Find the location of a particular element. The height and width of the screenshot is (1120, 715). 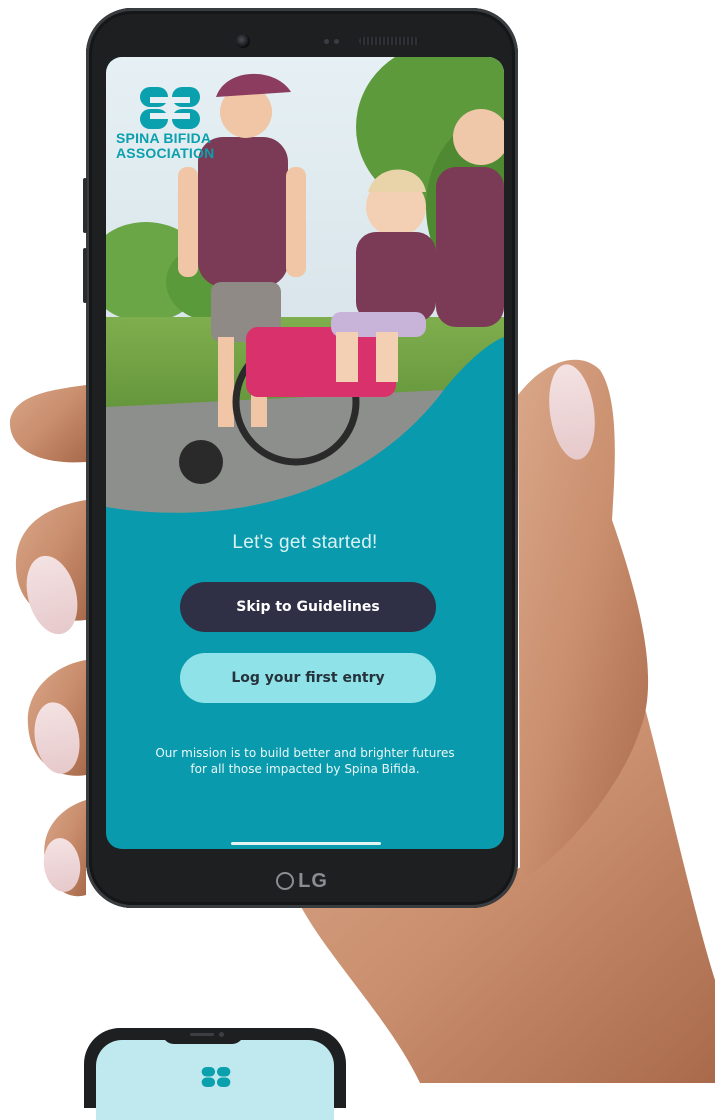

skip-to-guidelines-button: Skip to Guidelines is located at coordinates (308, 607).